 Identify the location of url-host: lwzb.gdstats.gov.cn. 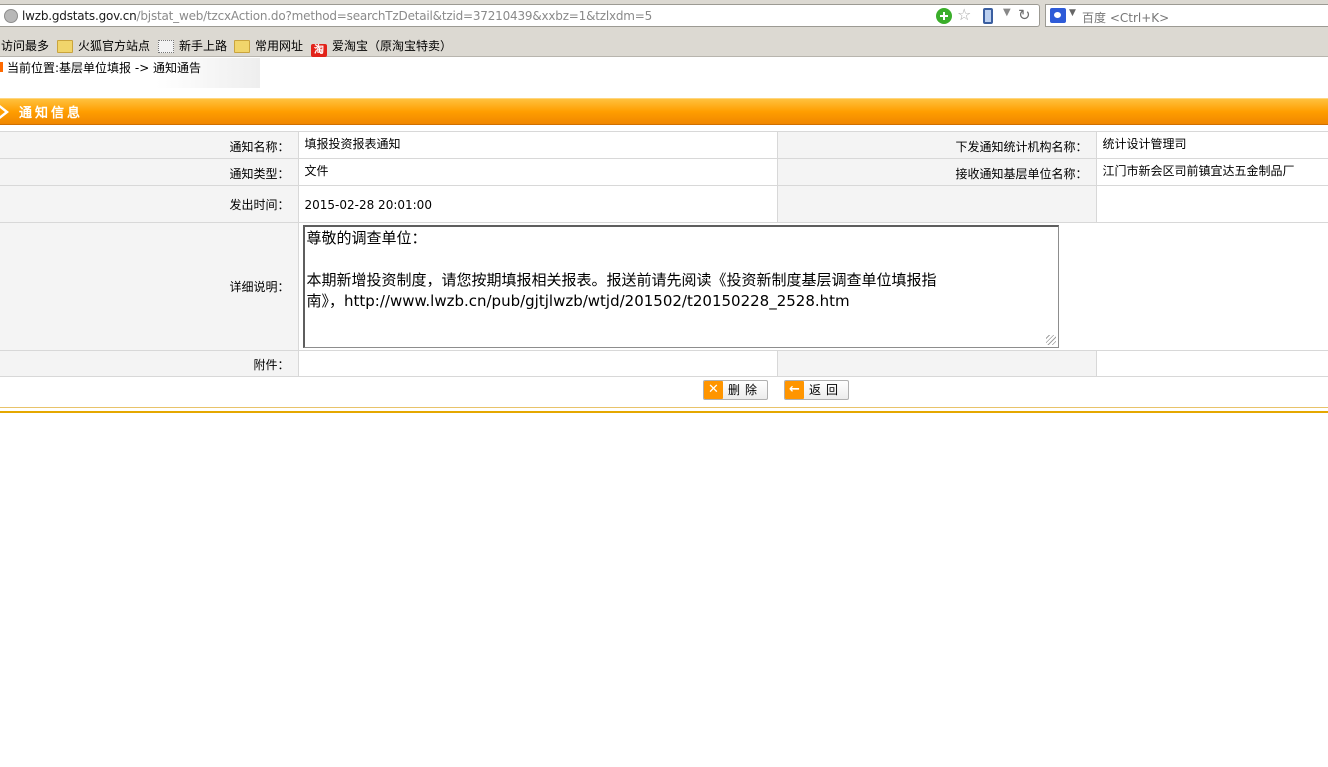
(79, 16).